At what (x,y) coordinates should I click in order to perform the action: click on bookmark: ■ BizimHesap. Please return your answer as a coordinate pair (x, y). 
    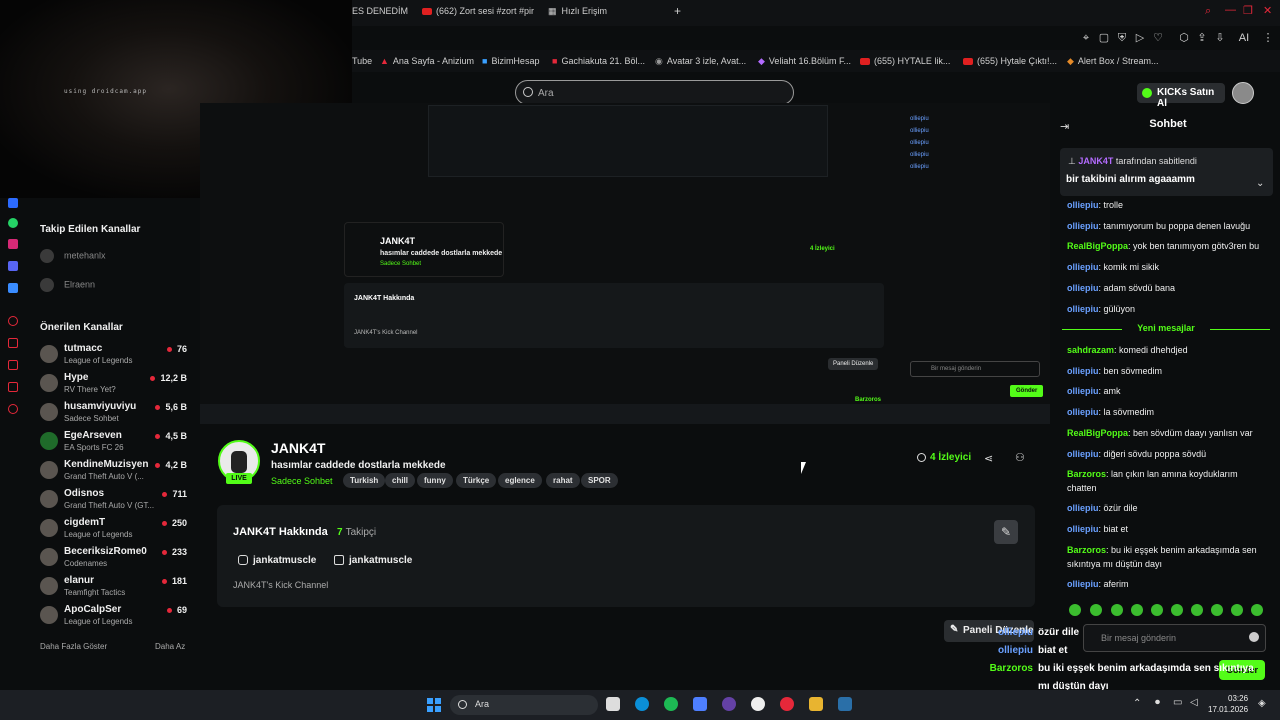
    Looking at the image, I should click on (510, 61).